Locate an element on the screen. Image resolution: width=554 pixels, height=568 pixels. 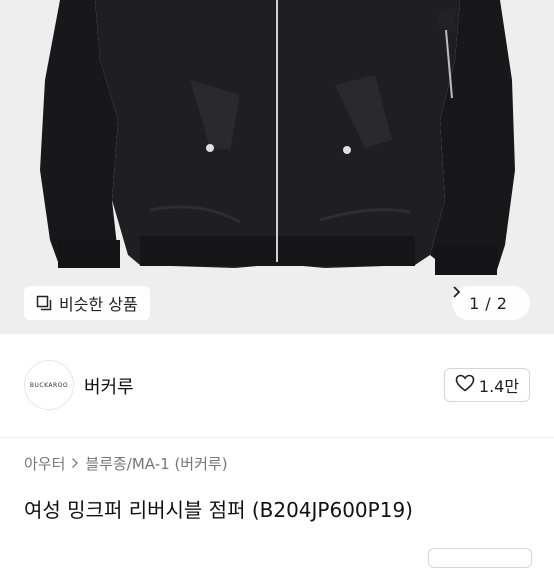
similar-products-icon is located at coordinates (44, 303).